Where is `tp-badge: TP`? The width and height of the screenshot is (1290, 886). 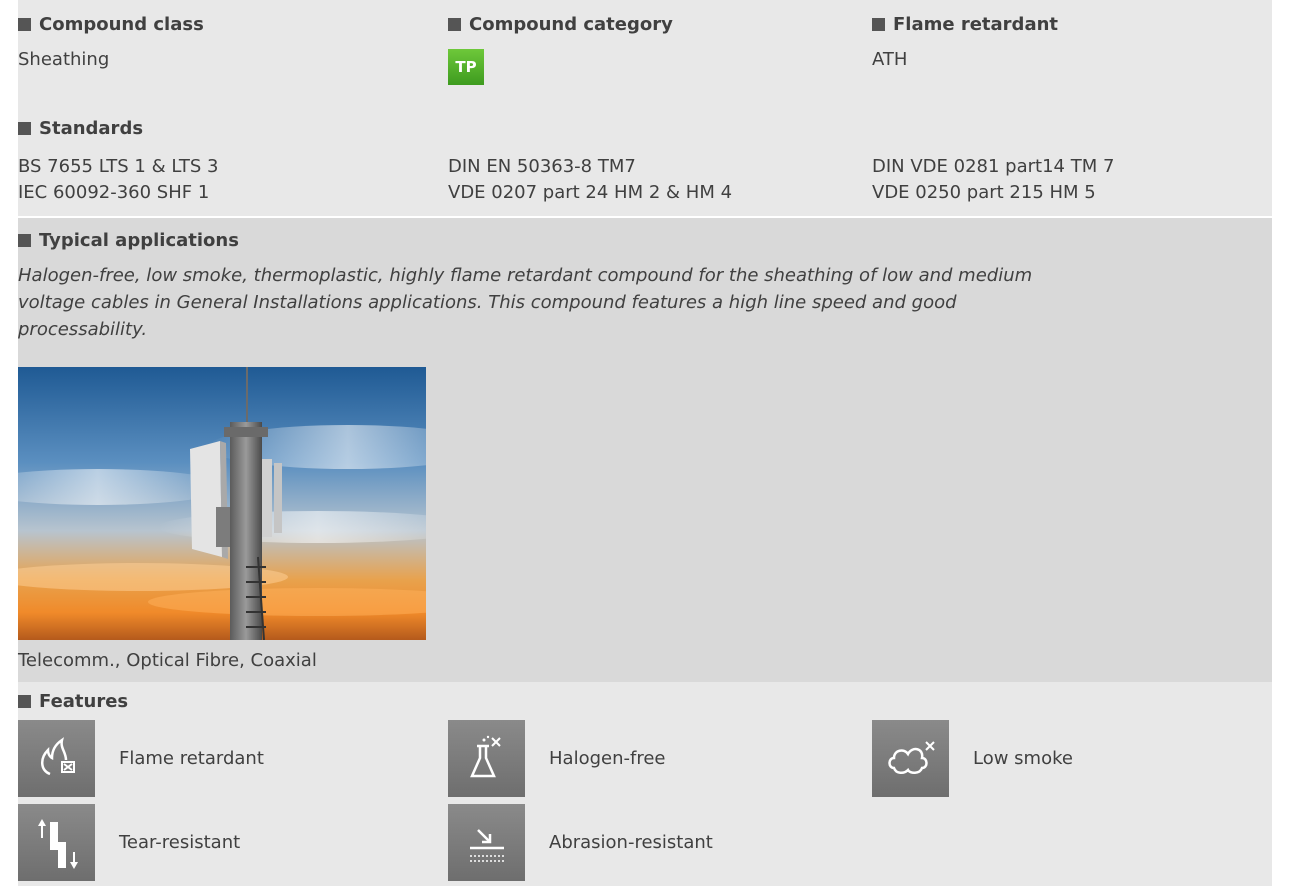
tp-badge: TP is located at coordinates (466, 67).